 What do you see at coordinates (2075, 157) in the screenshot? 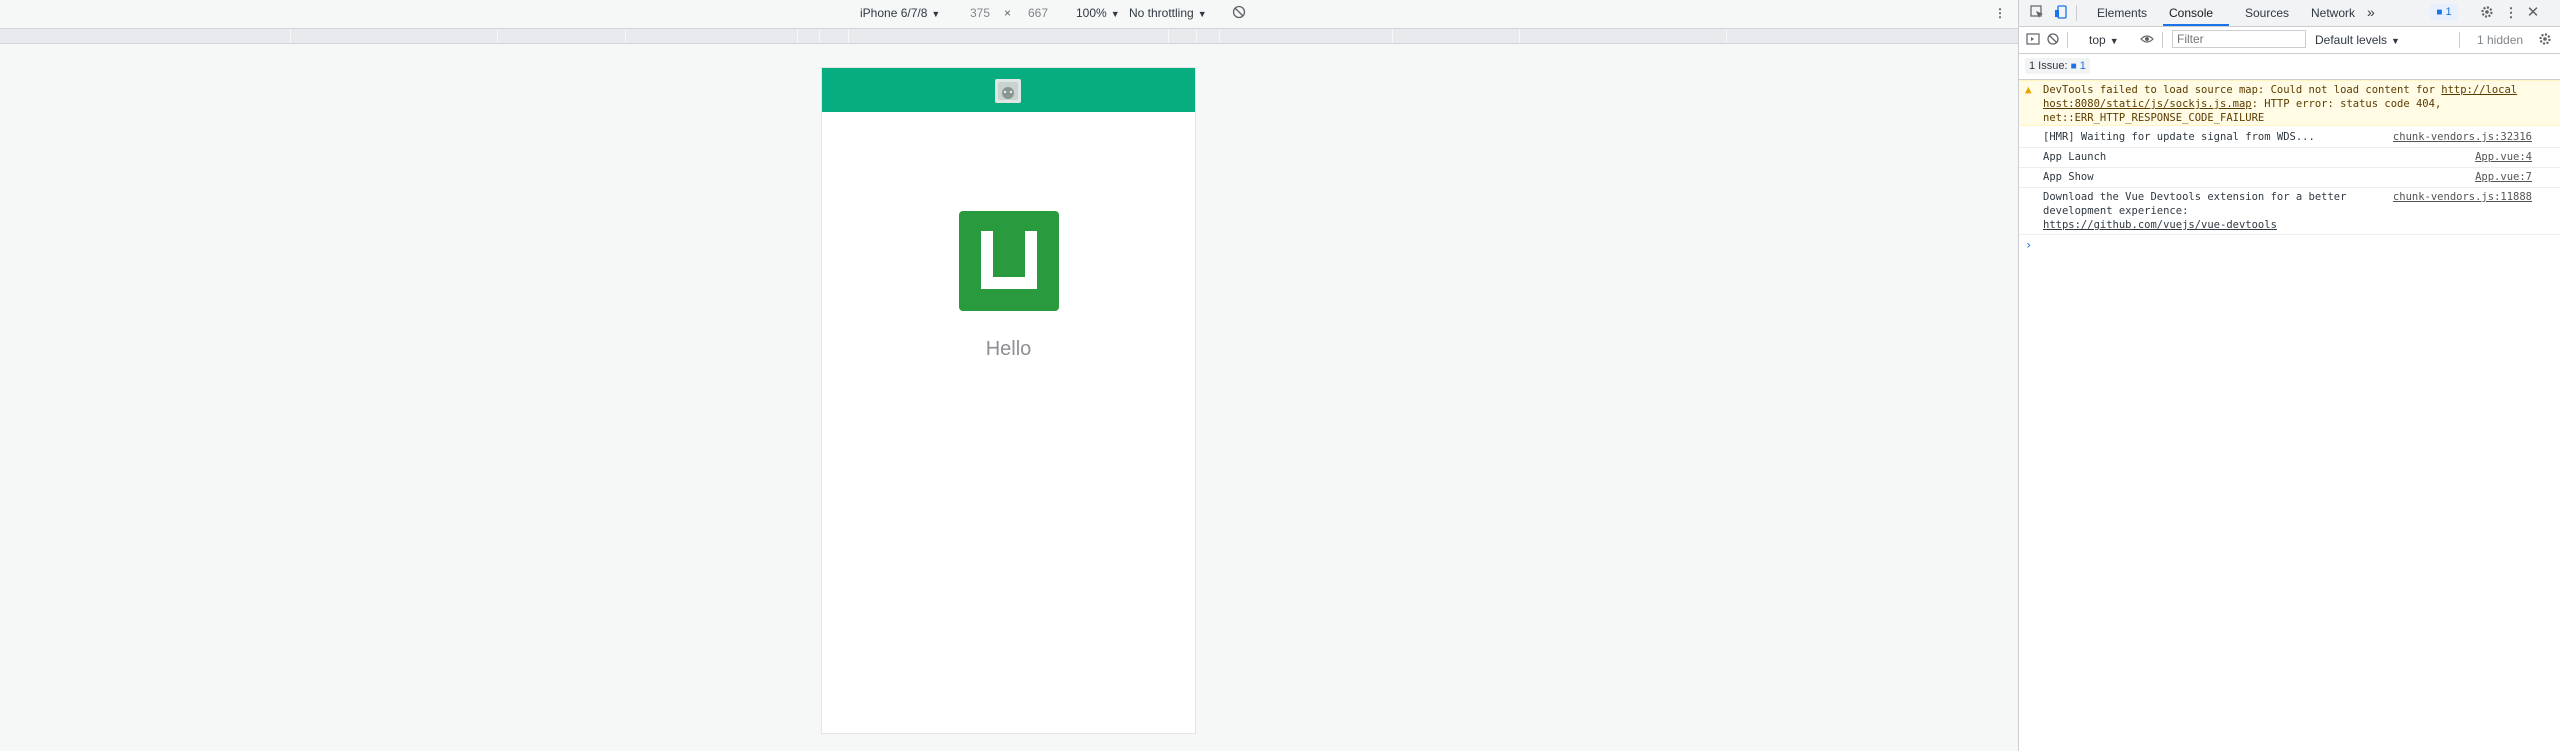
I see `log-text: App Launch` at bounding box center [2075, 157].